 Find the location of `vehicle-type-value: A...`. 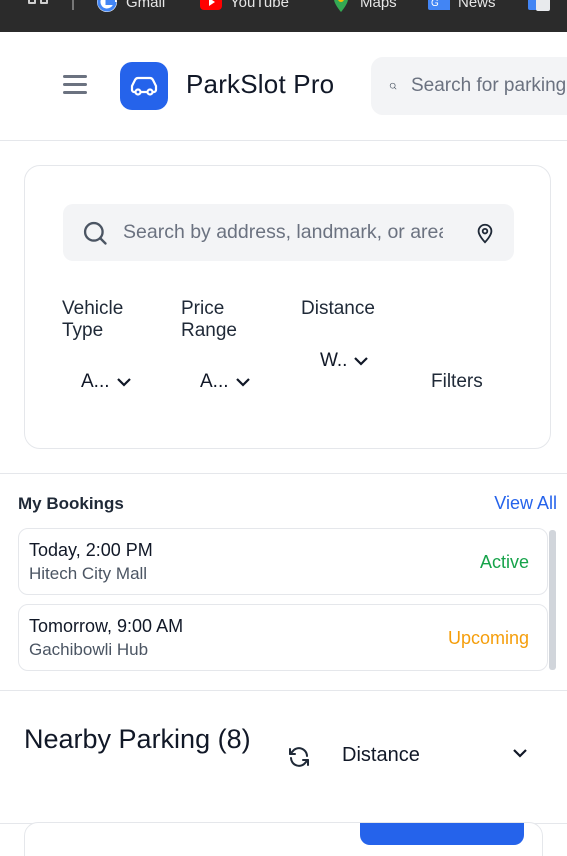

vehicle-type-value: A... is located at coordinates (95, 381).